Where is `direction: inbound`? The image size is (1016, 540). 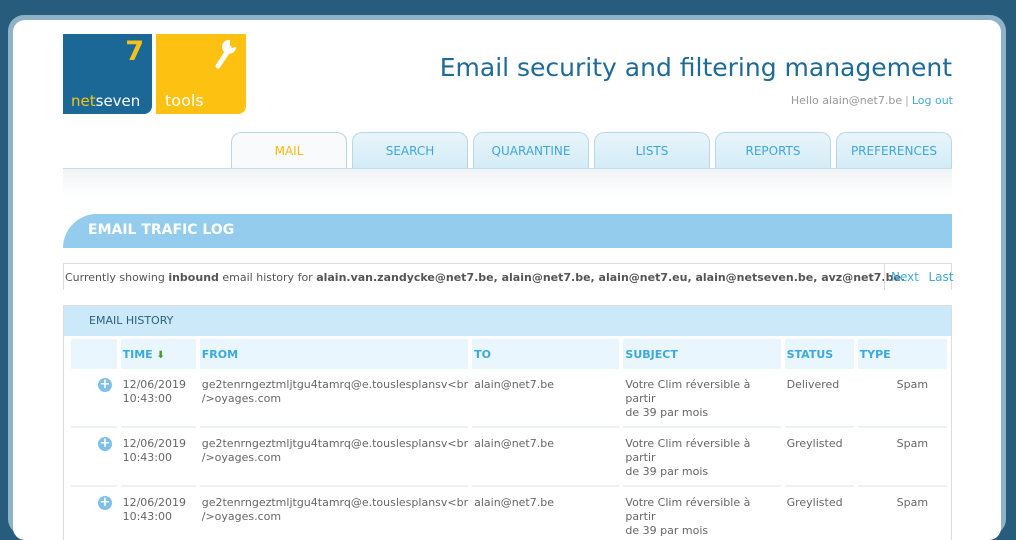 direction: inbound is located at coordinates (193, 277).